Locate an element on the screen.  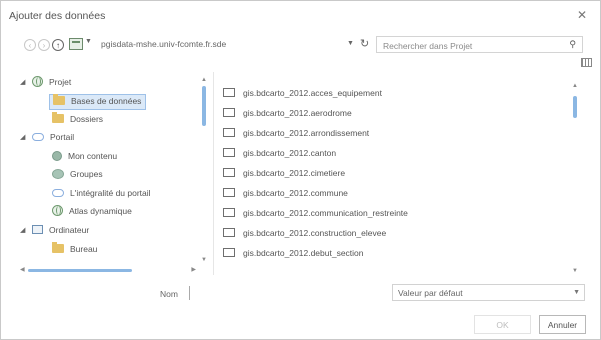
list-item-label: gis.bdcarto_2012.acces_equipement is located at coordinates (312, 92).